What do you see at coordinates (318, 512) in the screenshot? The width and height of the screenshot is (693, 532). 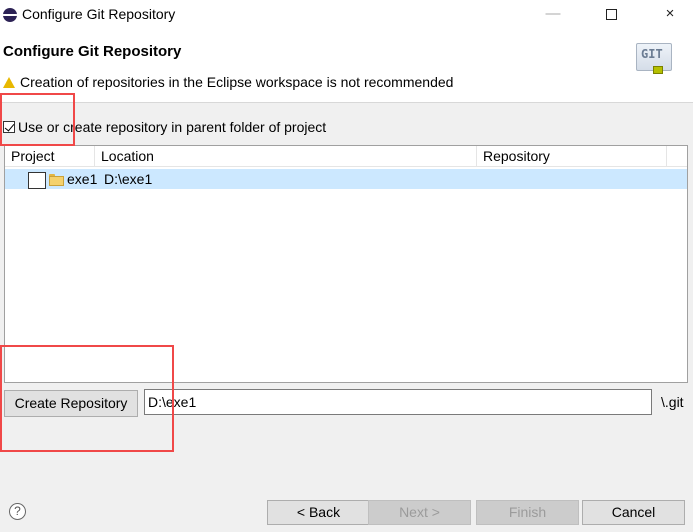 I see `back-button: < Back` at bounding box center [318, 512].